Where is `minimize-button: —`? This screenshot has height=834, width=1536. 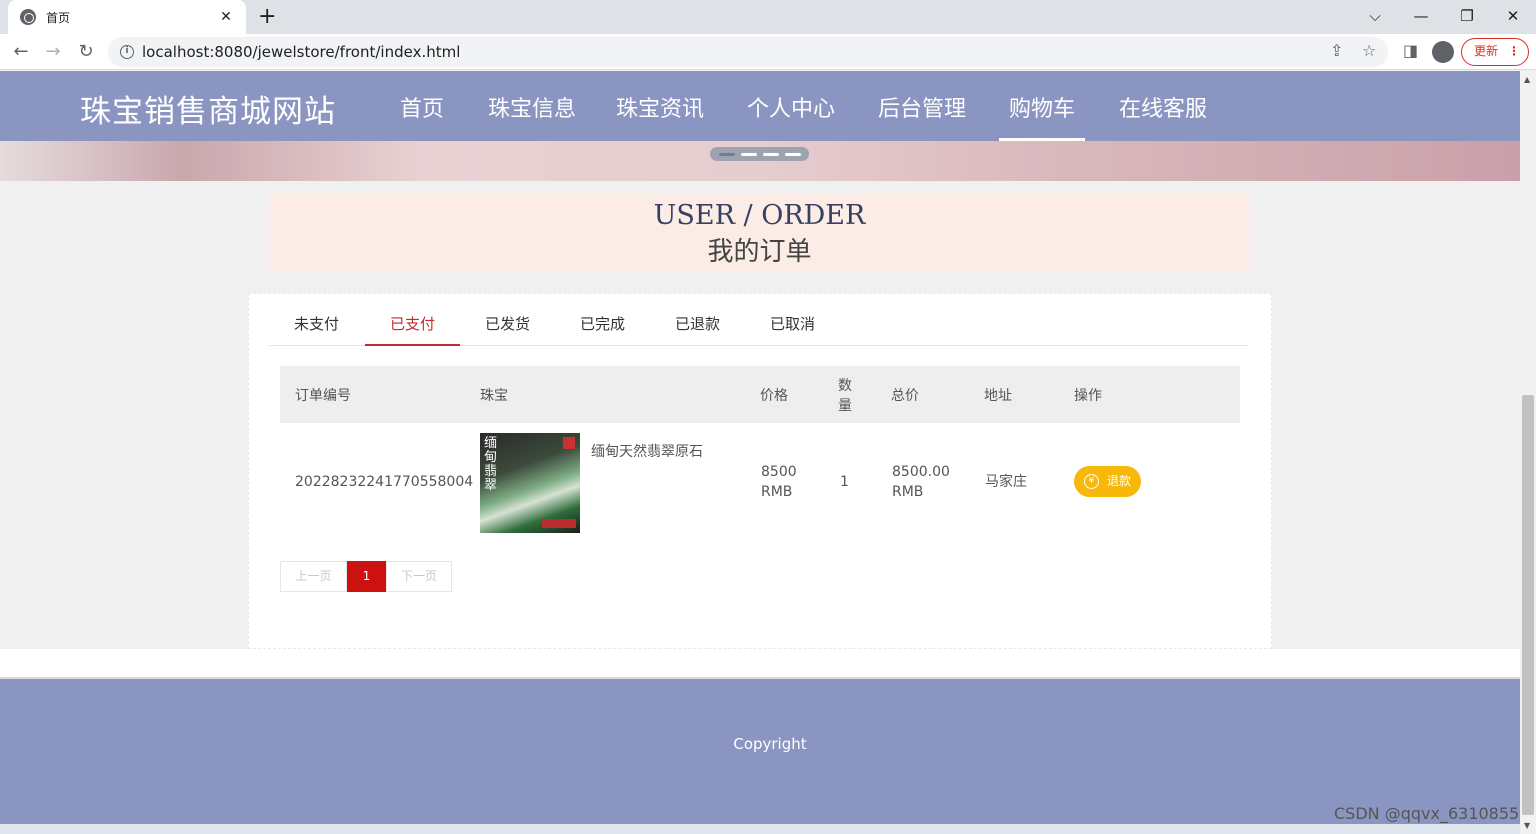
minimize-button: — is located at coordinates (1421, 16).